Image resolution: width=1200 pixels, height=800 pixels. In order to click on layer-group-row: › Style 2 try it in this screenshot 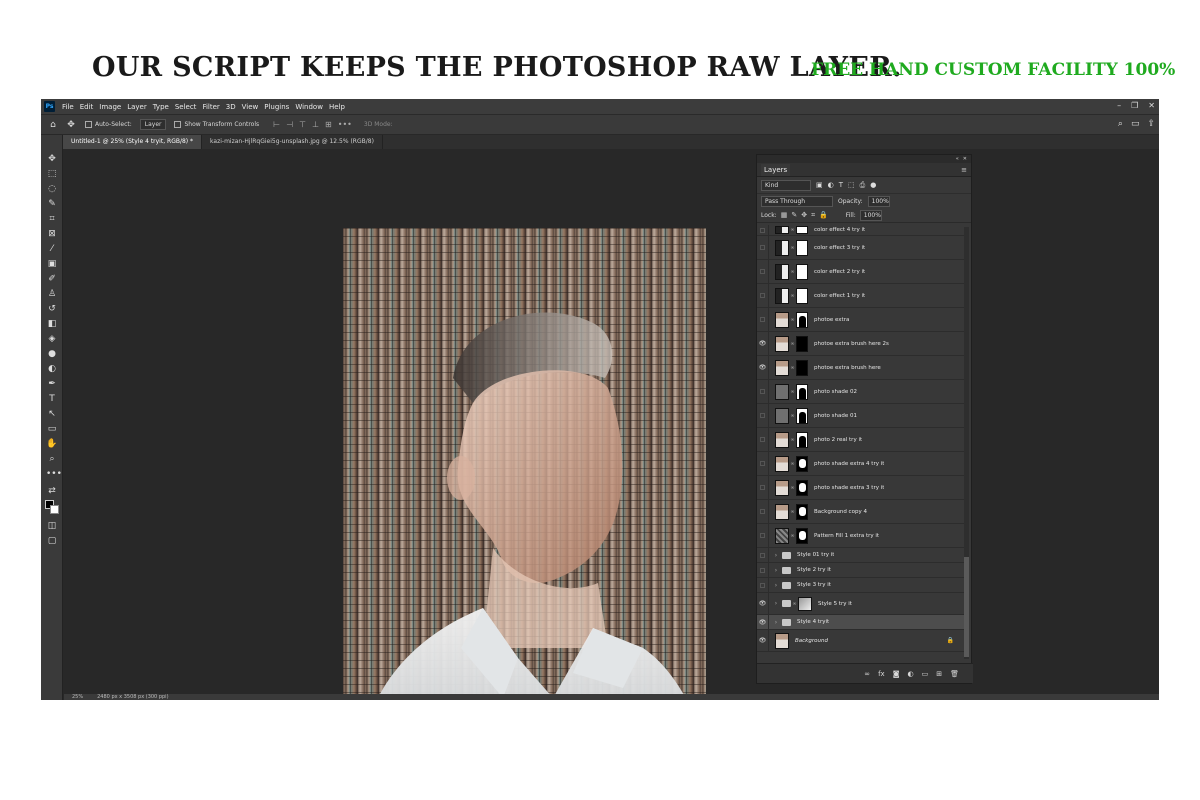, I will do `click(860, 570)`.